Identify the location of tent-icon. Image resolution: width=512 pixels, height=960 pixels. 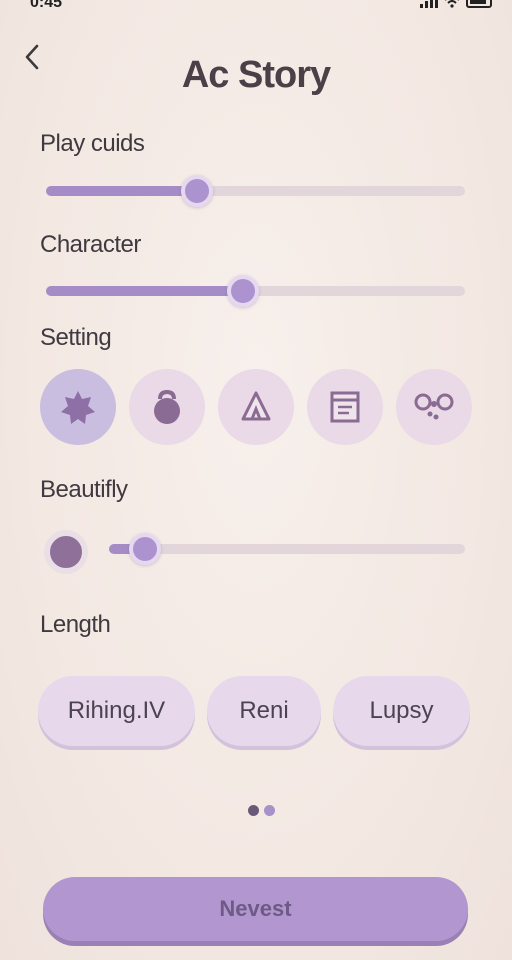
(256, 406).